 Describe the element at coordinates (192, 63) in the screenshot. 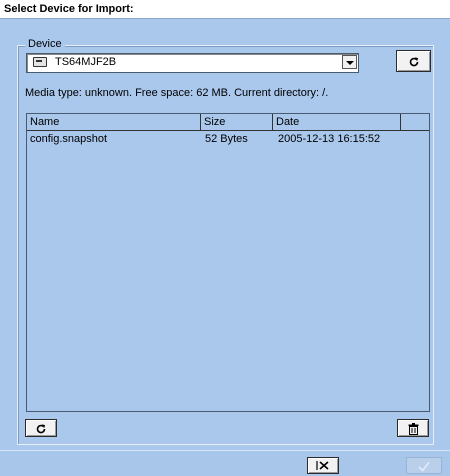

I see `device-select: TS64MJF2B` at that location.